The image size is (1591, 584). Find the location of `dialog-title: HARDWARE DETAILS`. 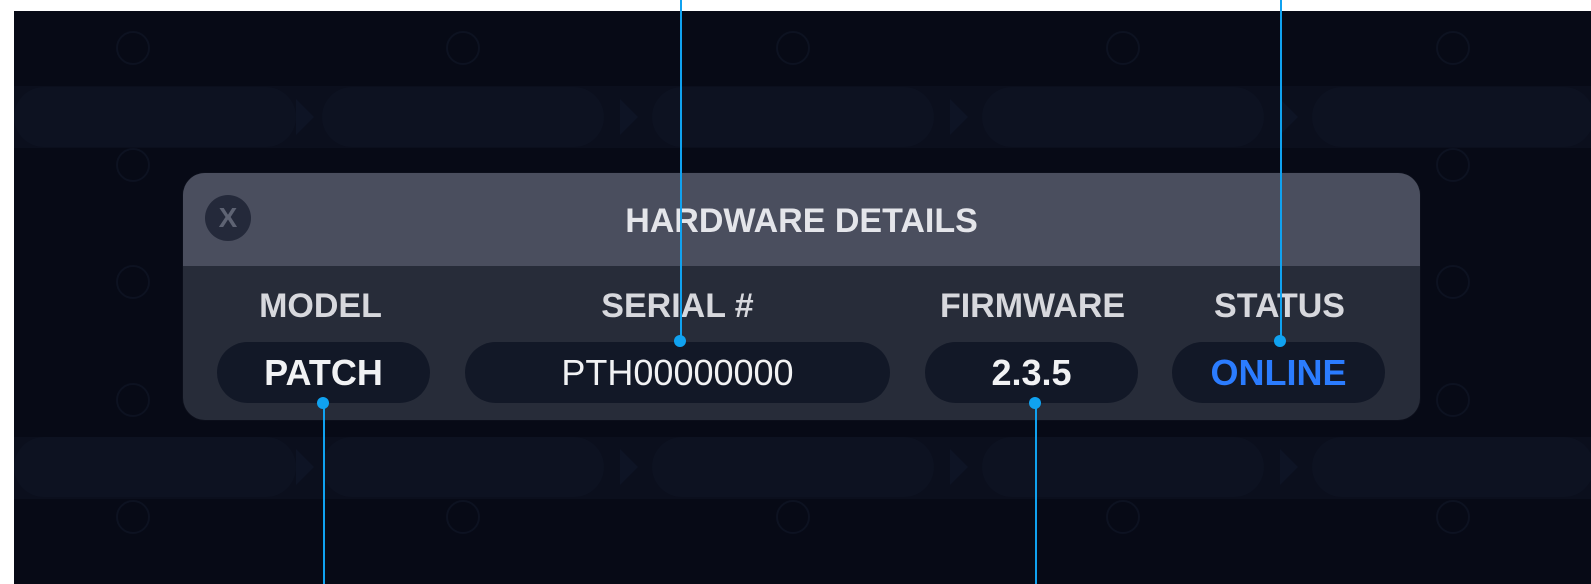

dialog-title: HARDWARE DETAILS is located at coordinates (801, 221).